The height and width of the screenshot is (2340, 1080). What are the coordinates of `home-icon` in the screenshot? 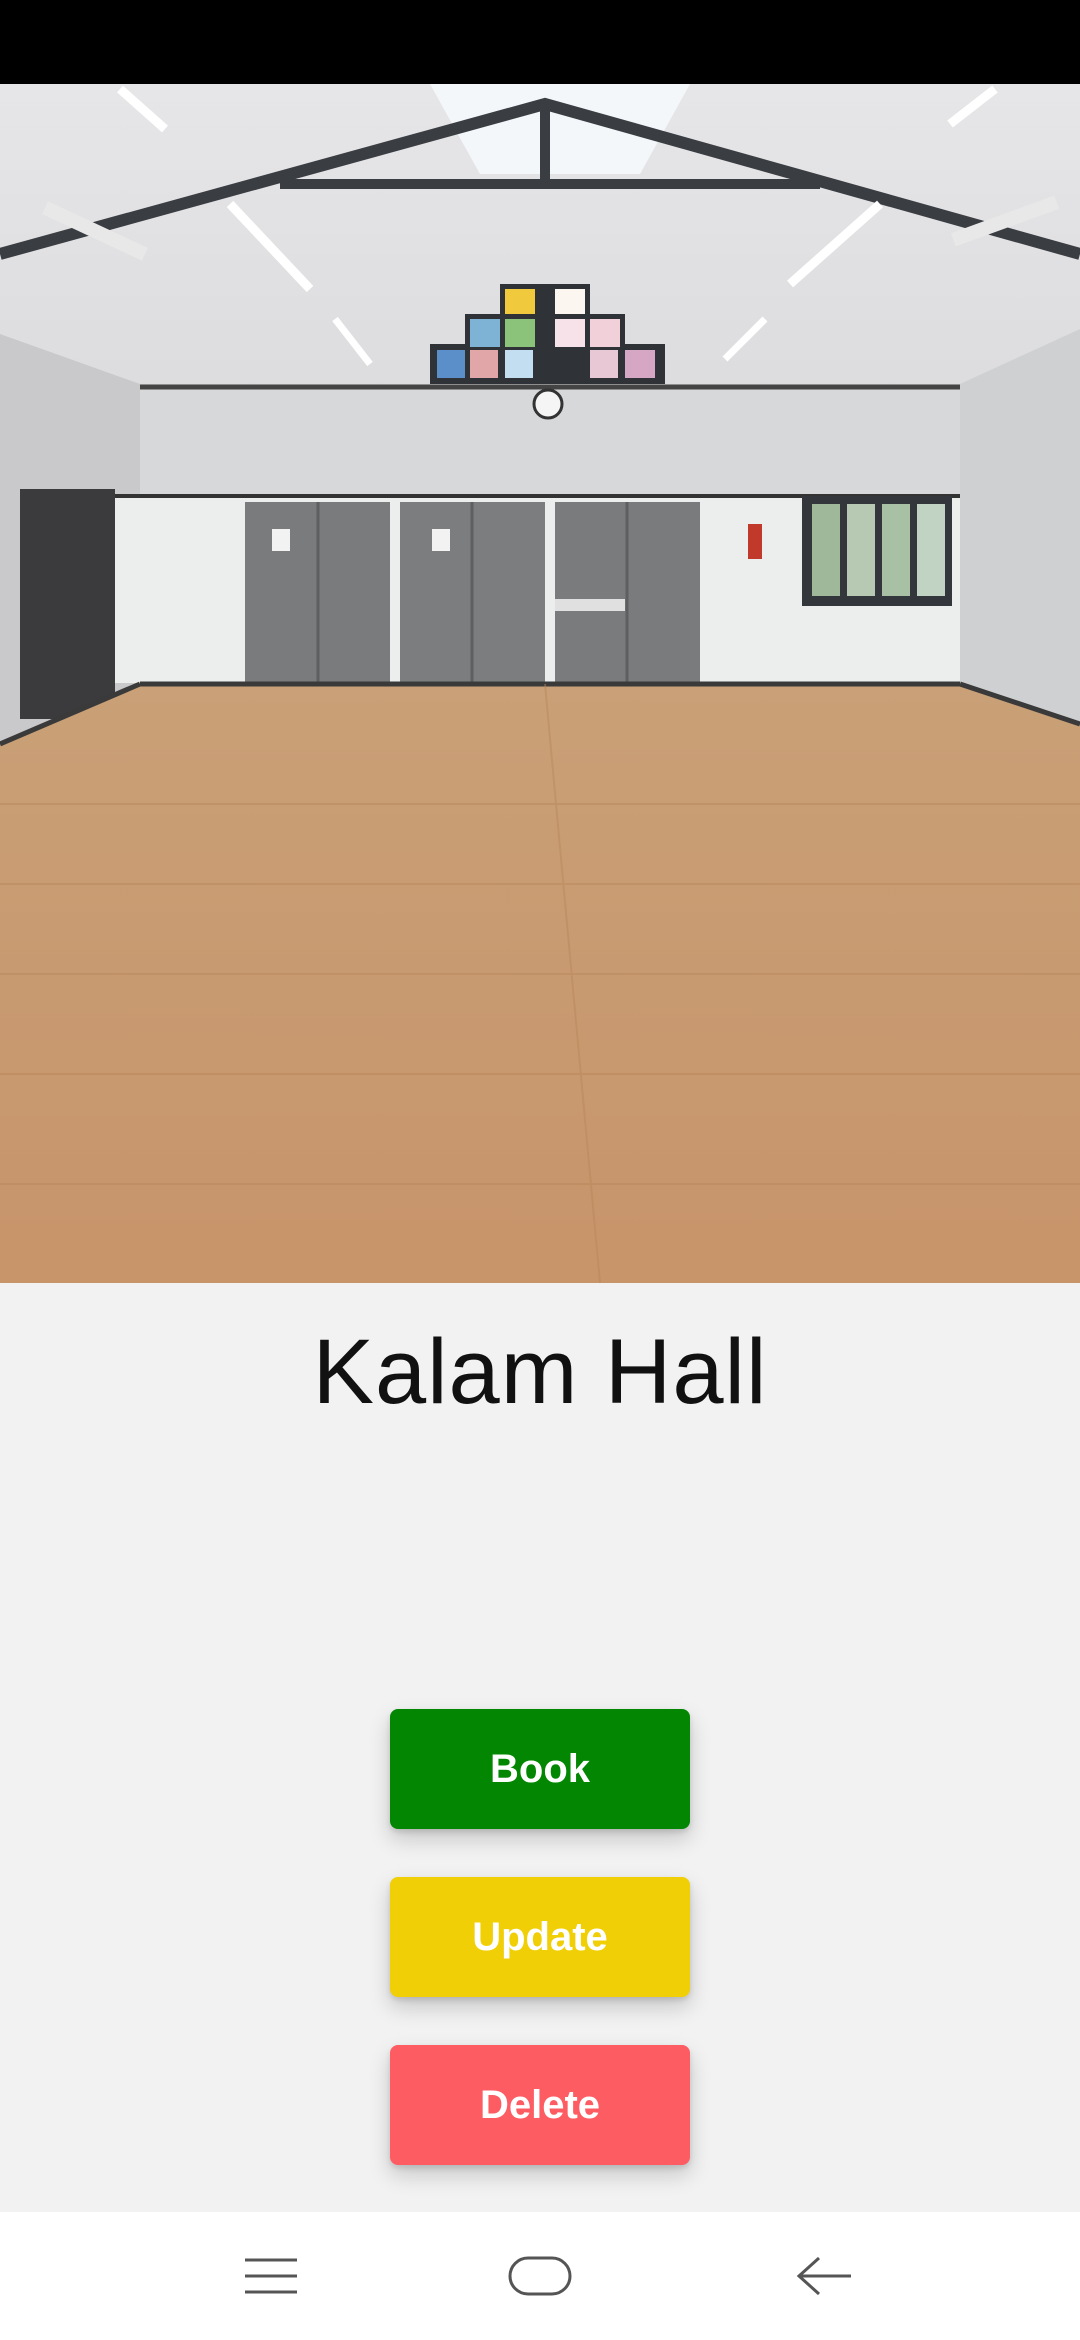 It's located at (540, 2276).